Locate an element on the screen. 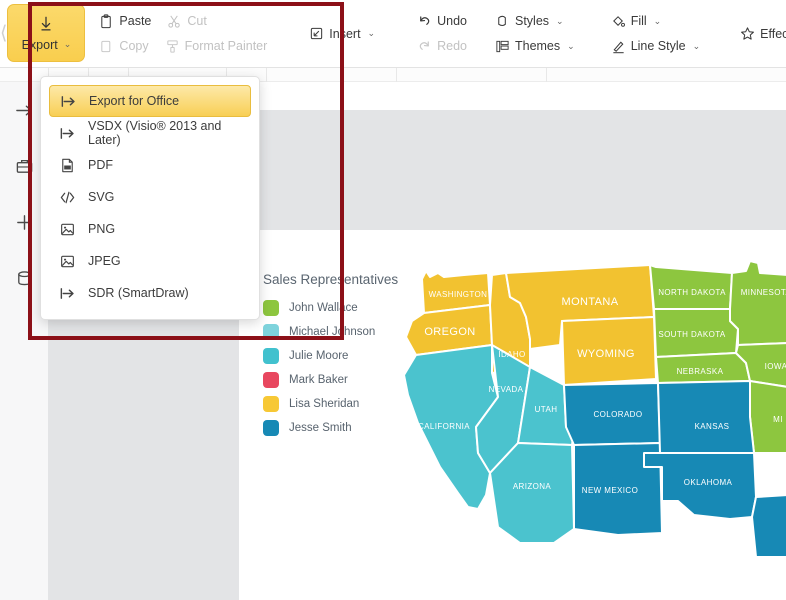 This screenshot has height=600, width=786. state-label-OK: OKLAHOMA is located at coordinates (708, 482).